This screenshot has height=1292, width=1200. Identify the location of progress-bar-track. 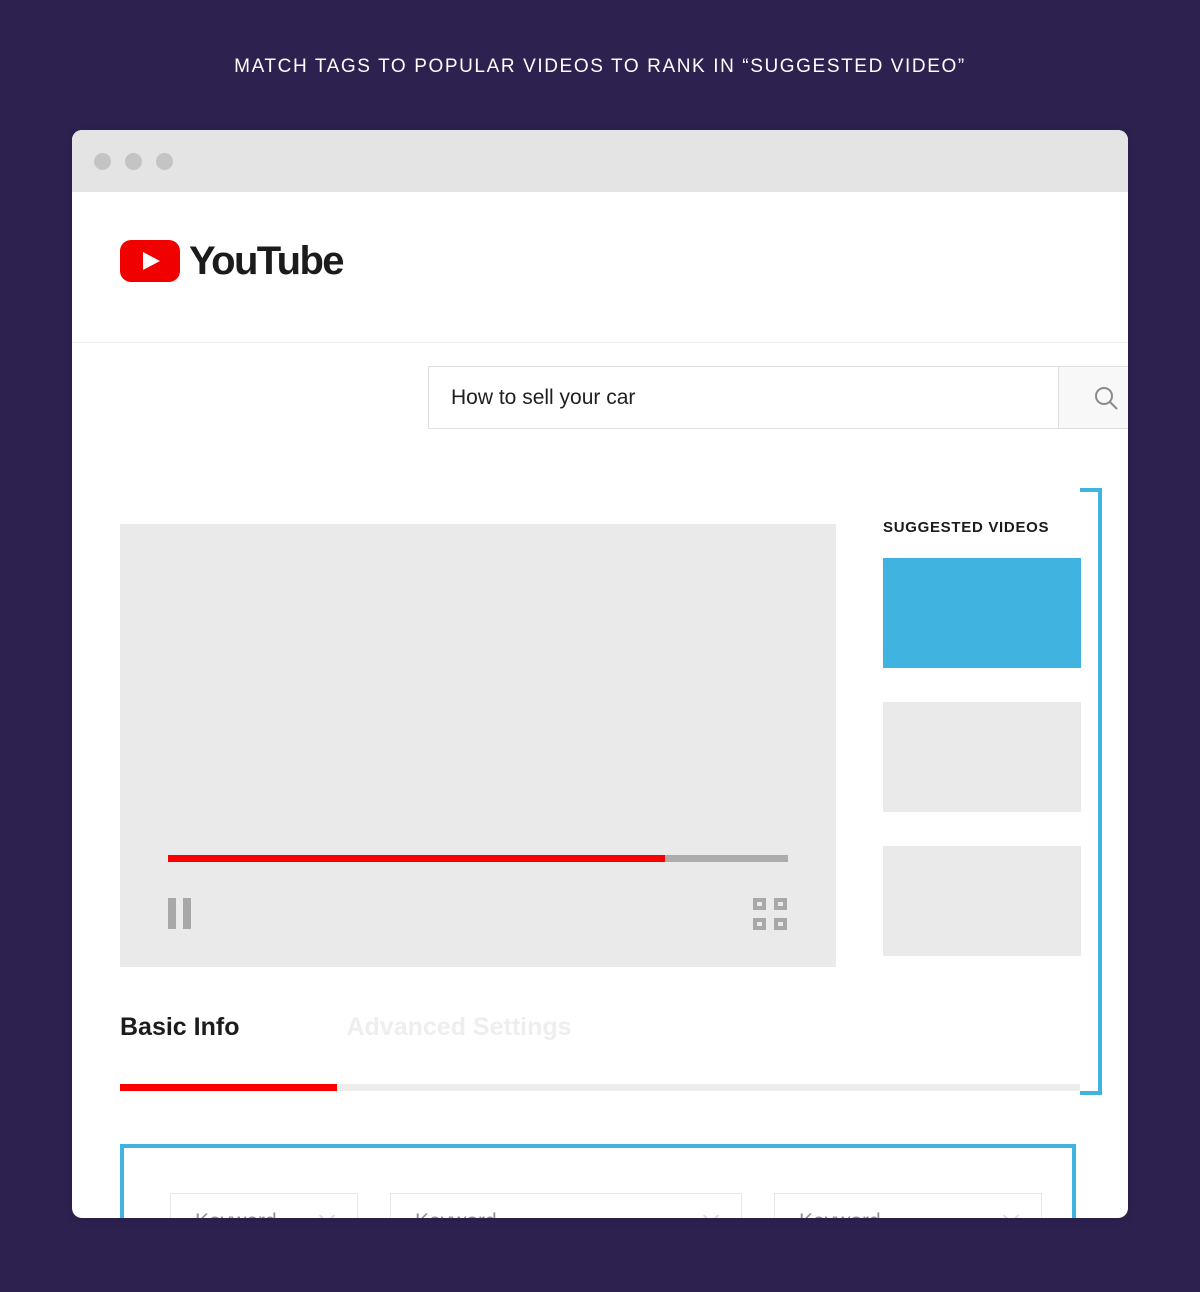
(478, 858).